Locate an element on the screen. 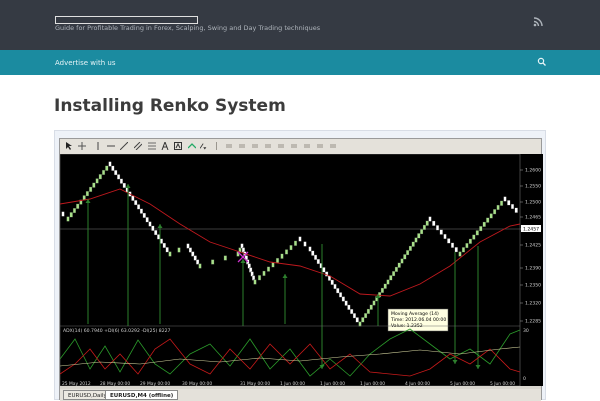 Image resolution: width=600 pixels, height=401 pixels. date-label: 31 May 00:00 is located at coordinates (255, 383).